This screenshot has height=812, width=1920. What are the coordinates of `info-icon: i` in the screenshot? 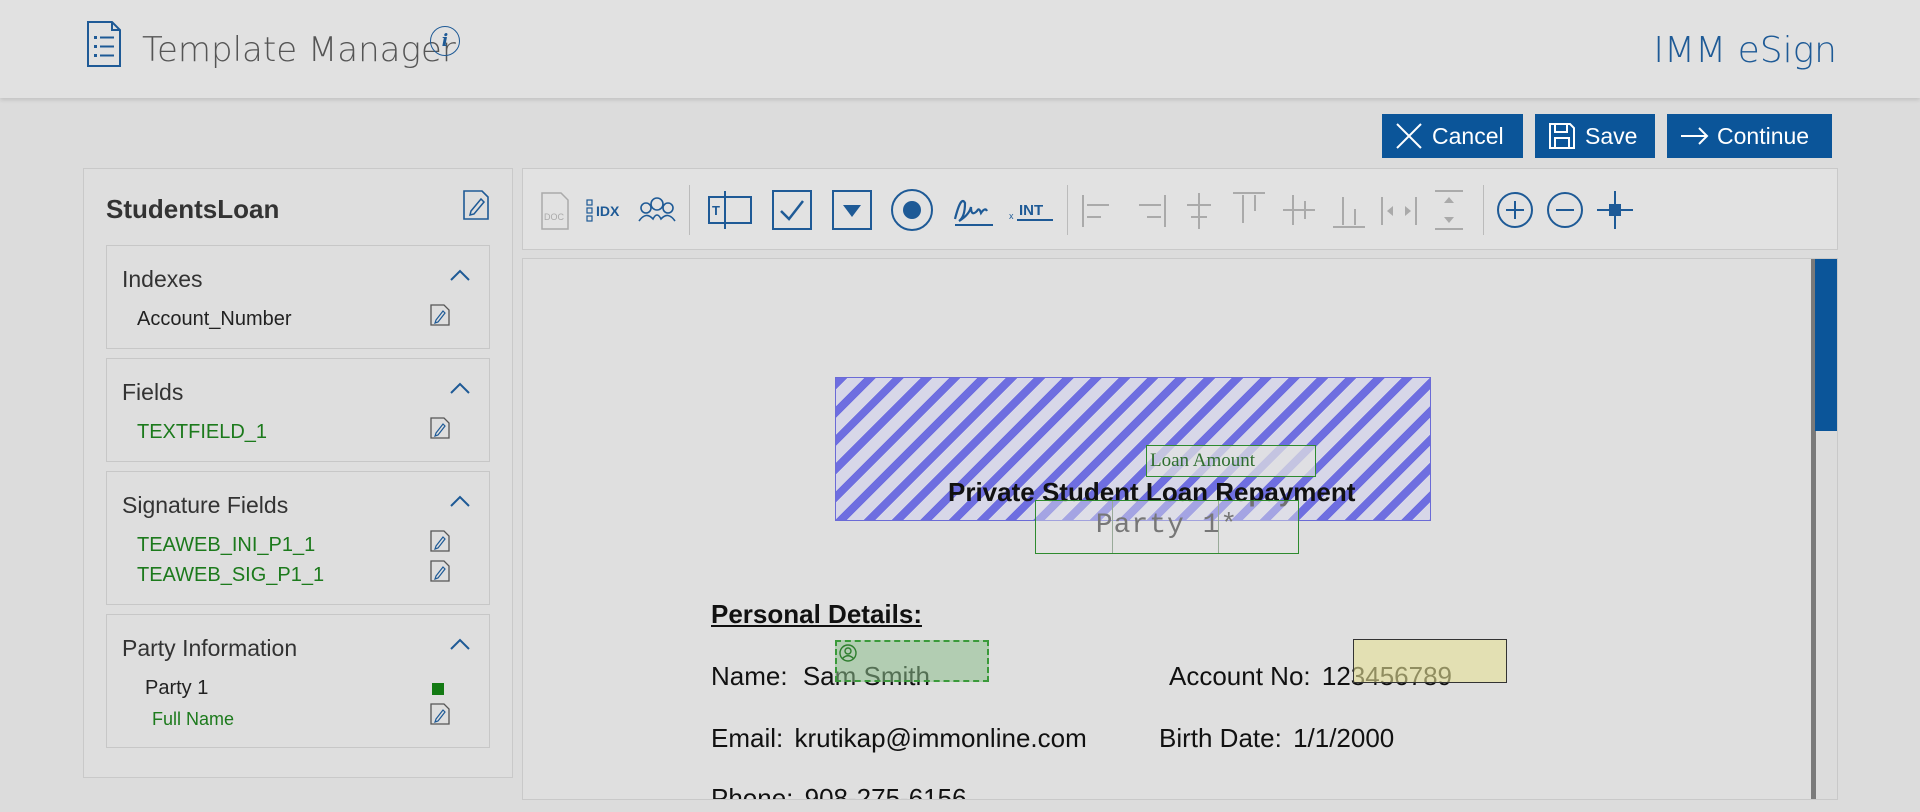 It's located at (445, 41).